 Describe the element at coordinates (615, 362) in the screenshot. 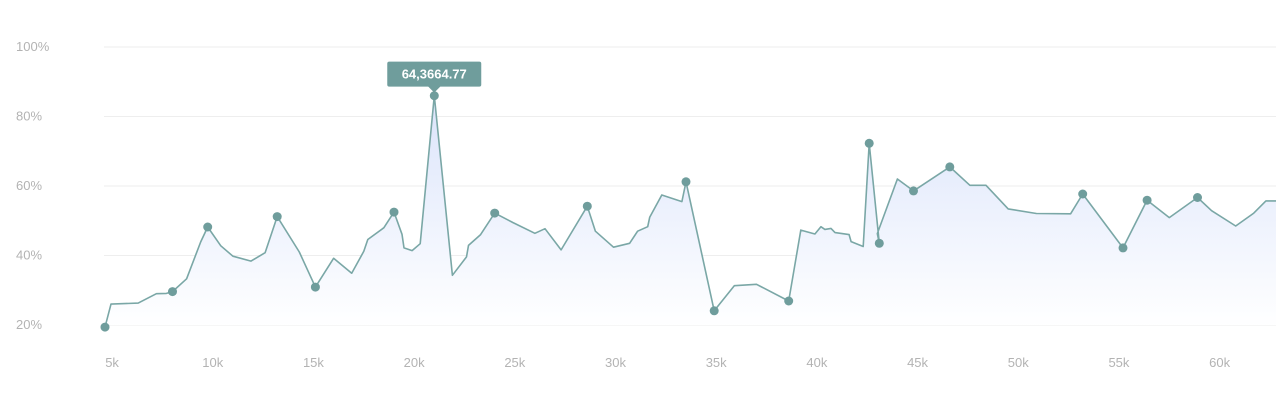

I see `x-tick-label: 30k` at that location.